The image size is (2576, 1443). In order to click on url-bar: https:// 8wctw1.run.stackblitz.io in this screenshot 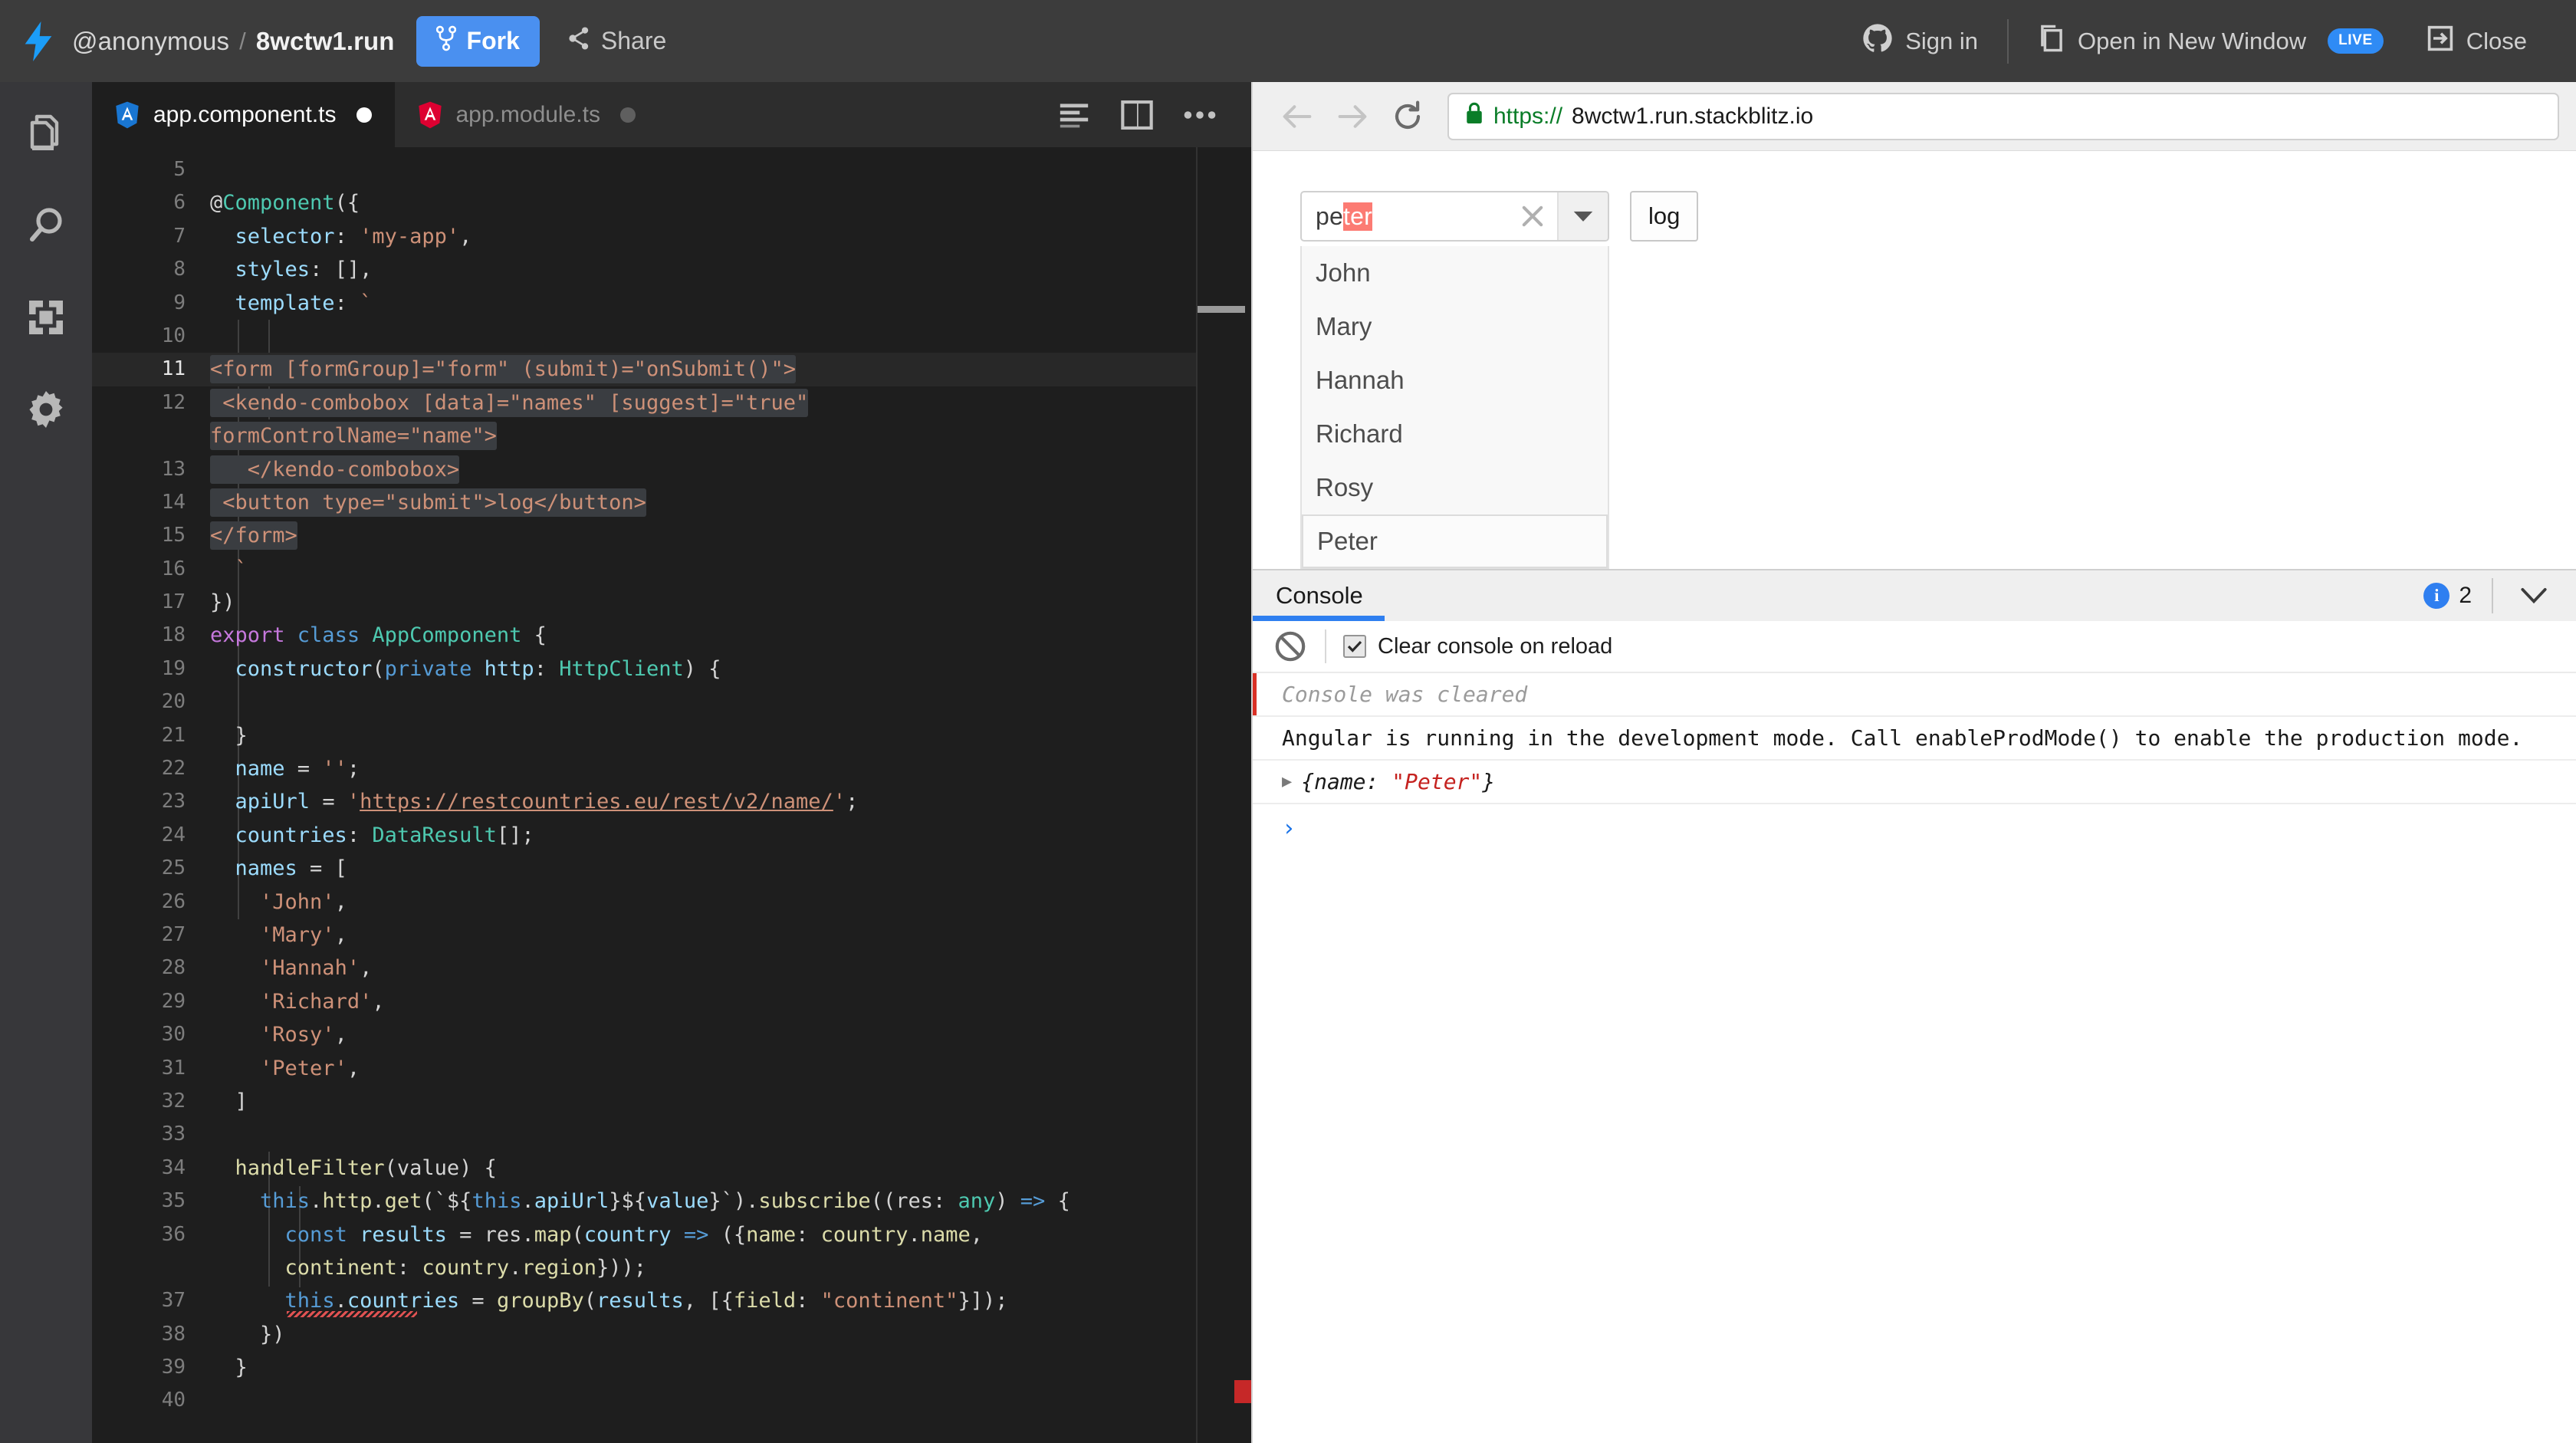, I will do `click(2003, 116)`.